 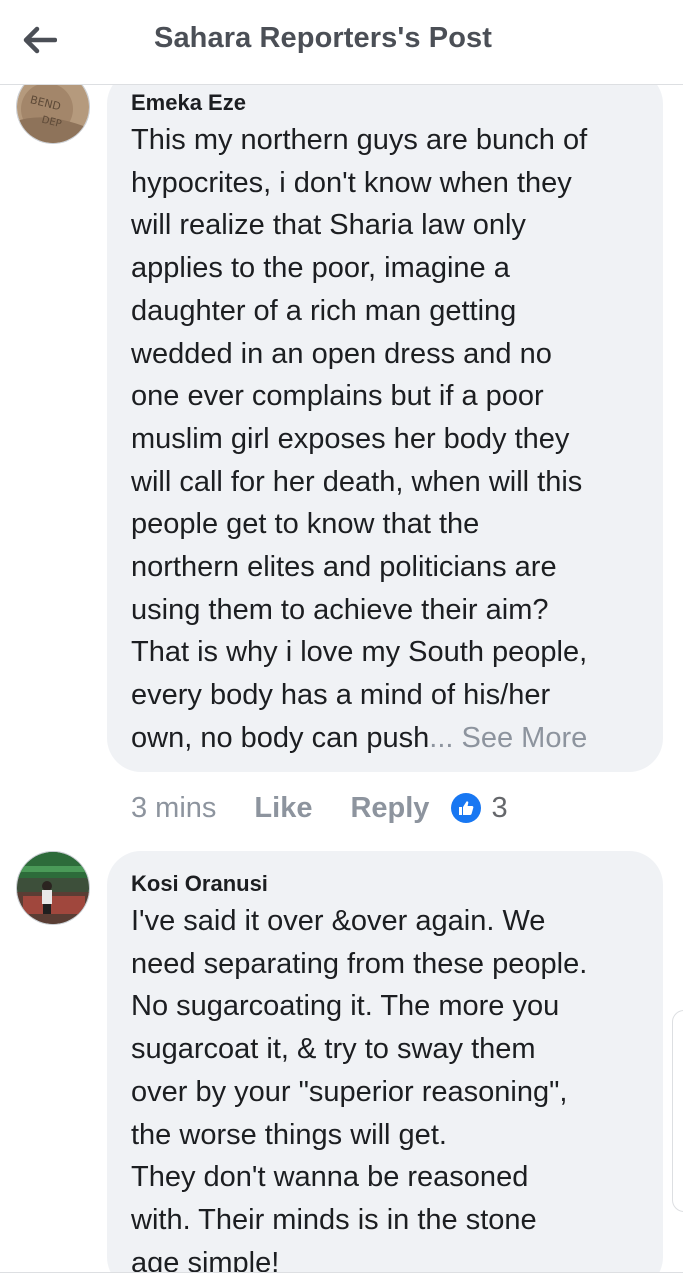 I want to click on avatar, so click(x=53, y=888).